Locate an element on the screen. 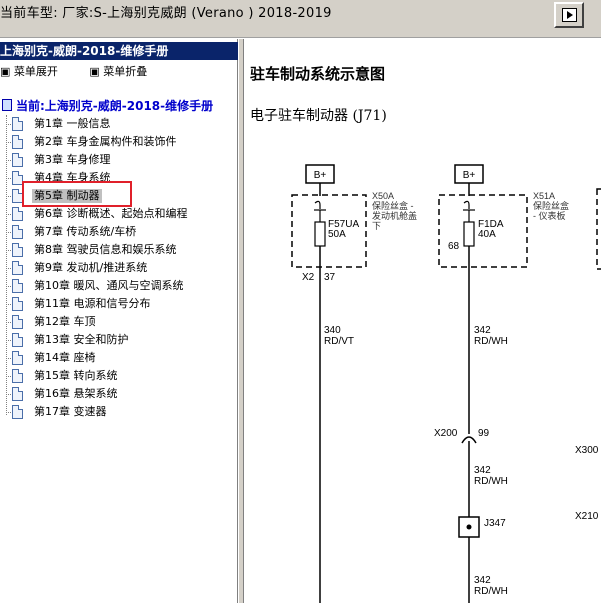  menu-collapse-button: ▣ 菜单折叠 is located at coordinates (125, 71).